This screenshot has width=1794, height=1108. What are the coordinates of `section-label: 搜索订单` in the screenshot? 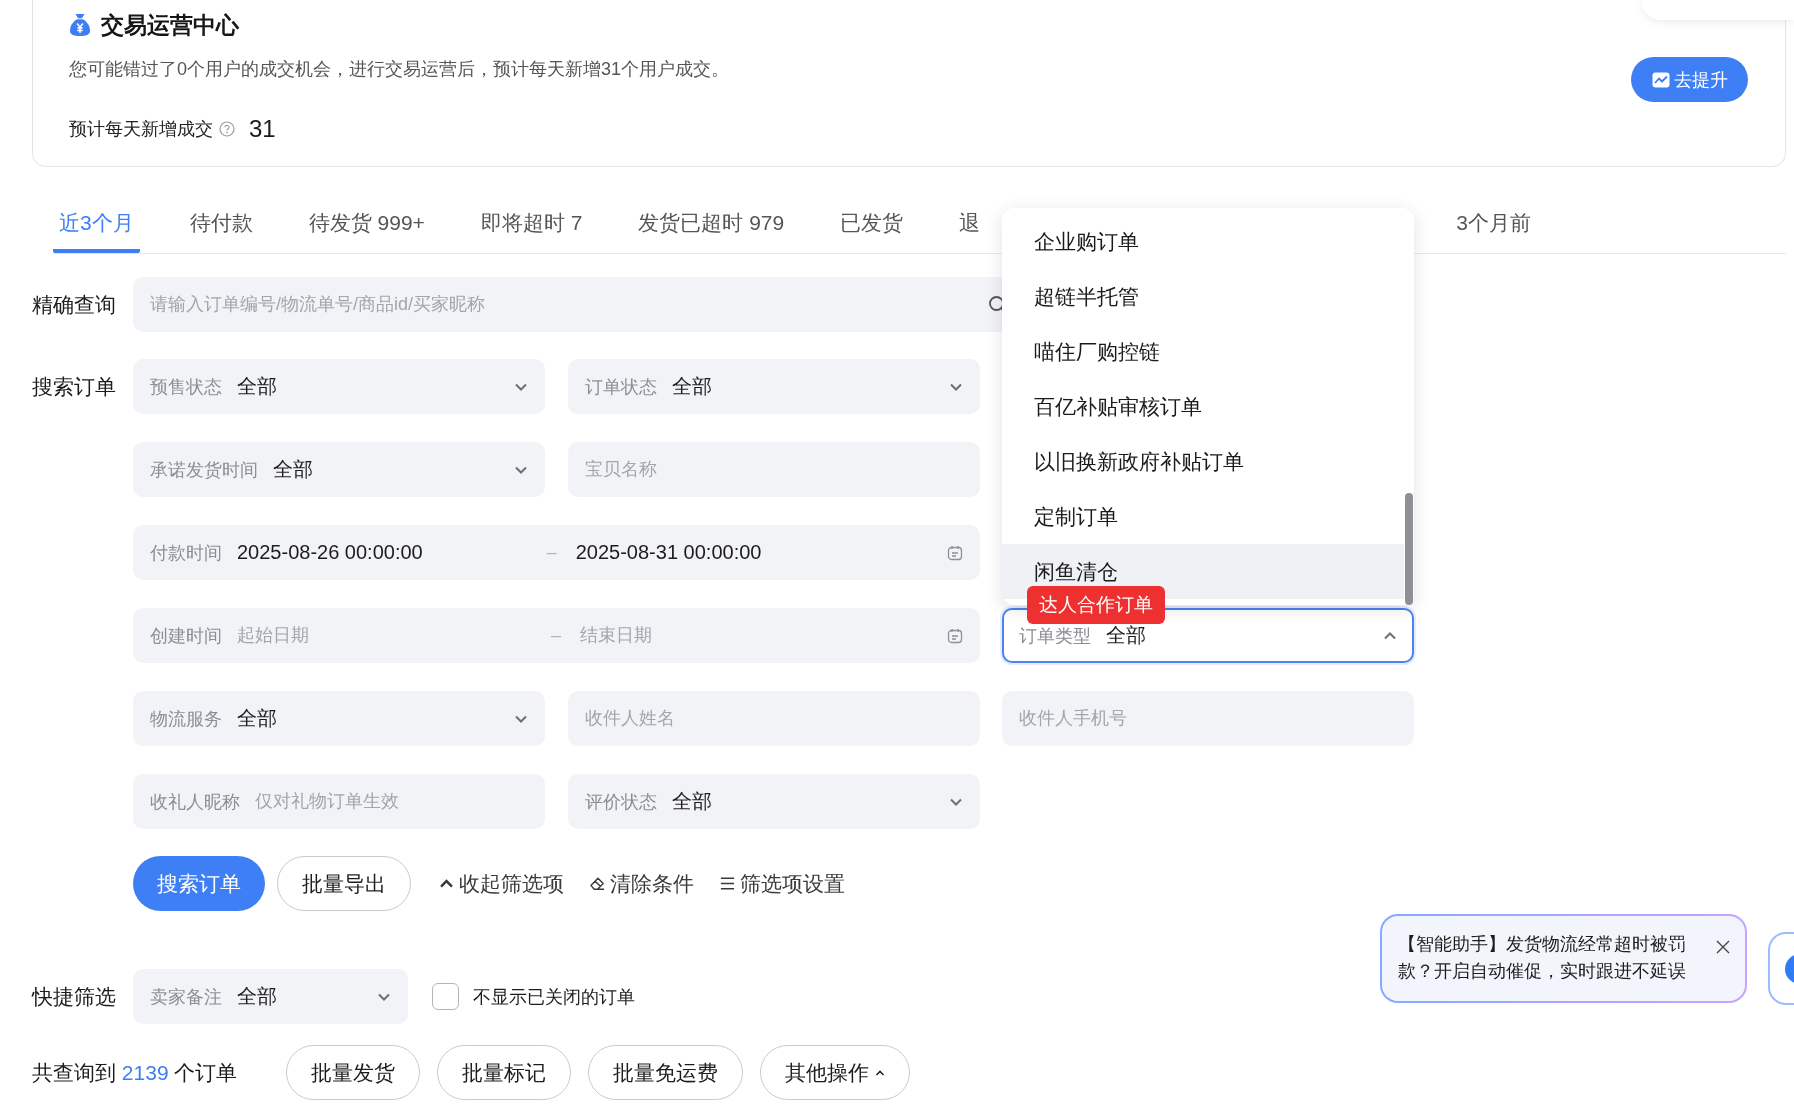 It's located at (74, 386).